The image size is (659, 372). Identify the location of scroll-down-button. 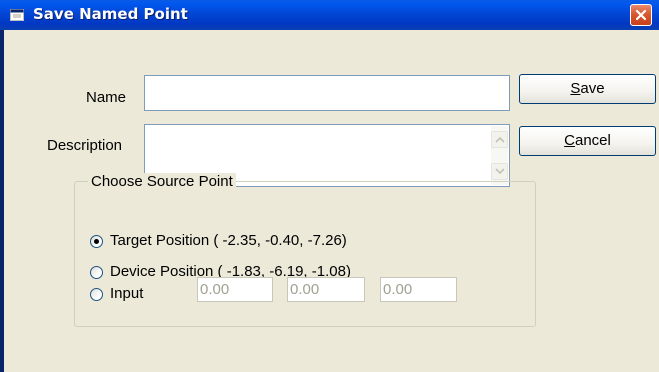
(499, 171).